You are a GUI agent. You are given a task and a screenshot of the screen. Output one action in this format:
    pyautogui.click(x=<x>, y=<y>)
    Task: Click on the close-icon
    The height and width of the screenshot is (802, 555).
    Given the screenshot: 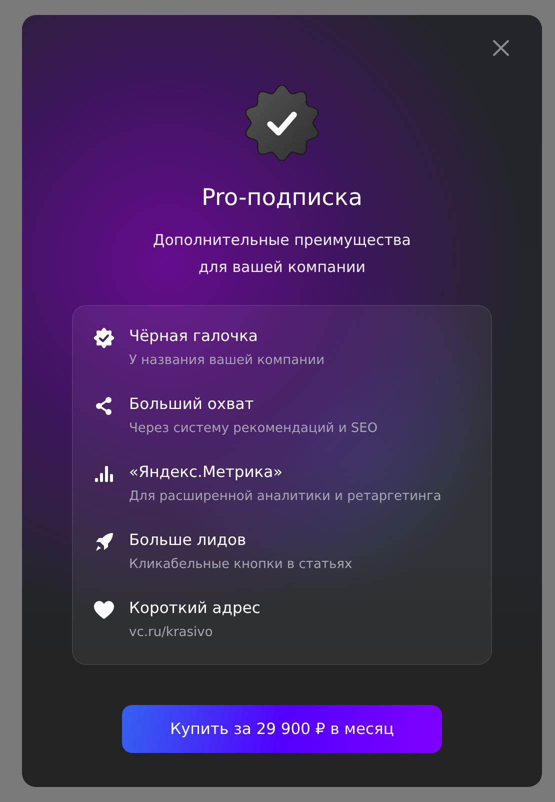 What is the action you would take?
    pyautogui.click(x=501, y=48)
    